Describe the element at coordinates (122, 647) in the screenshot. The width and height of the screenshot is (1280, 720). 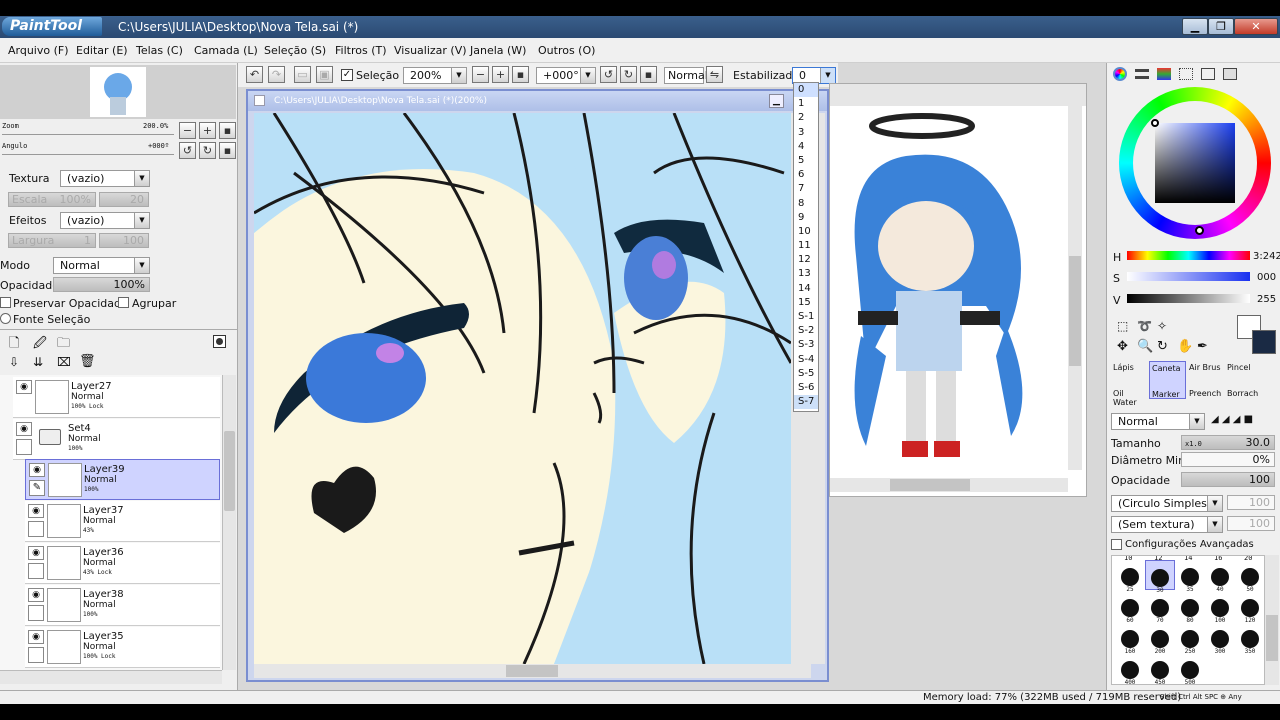
I see `layer-row: ◉ Layer35 Normal 100% Lock` at that location.